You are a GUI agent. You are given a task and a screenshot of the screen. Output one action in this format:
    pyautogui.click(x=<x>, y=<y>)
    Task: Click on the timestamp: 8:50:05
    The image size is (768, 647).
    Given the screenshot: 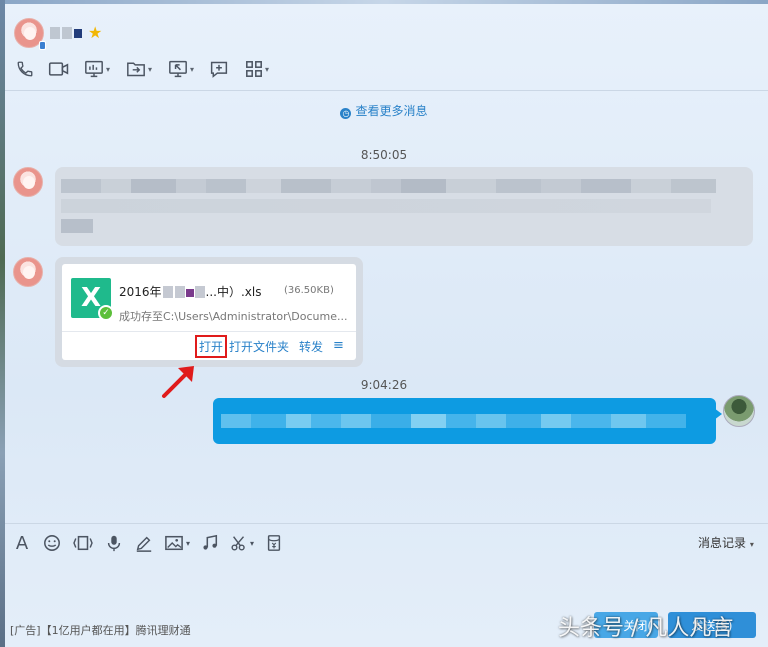 What is the action you would take?
    pyautogui.click(x=384, y=155)
    